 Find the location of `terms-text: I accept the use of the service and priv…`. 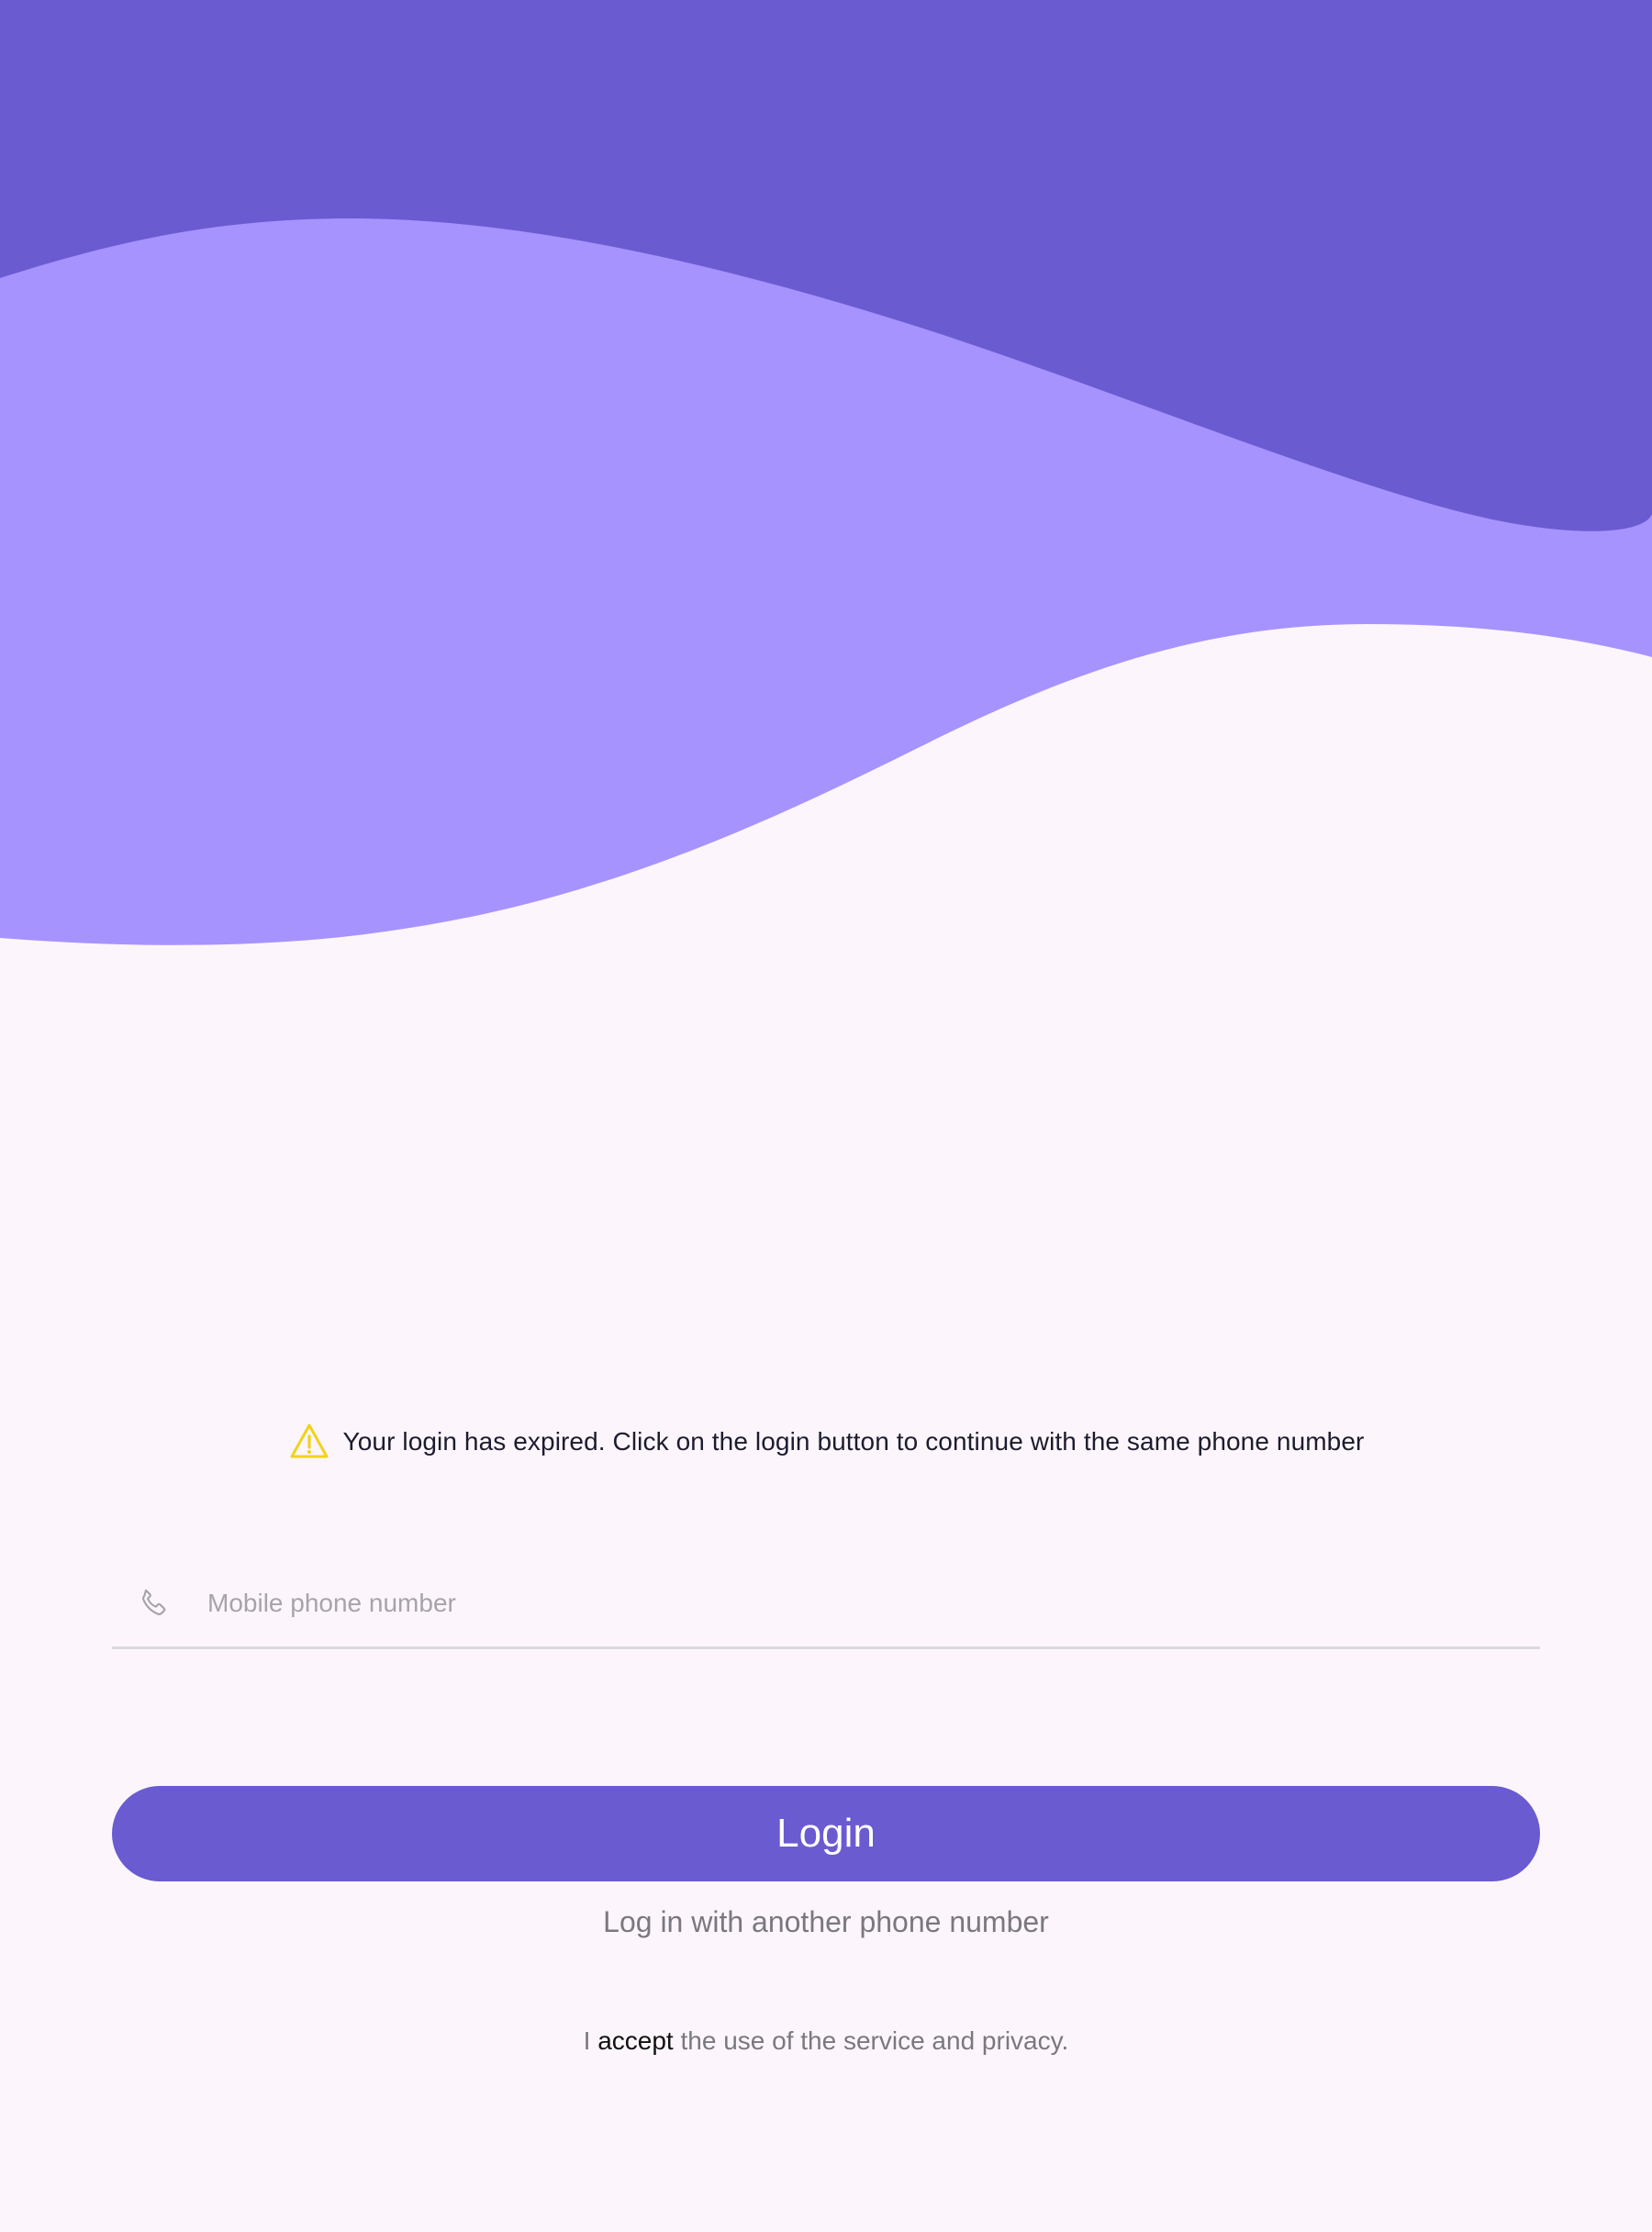

terms-text: I accept the use of the service and priv… is located at coordinates (826, 2041).